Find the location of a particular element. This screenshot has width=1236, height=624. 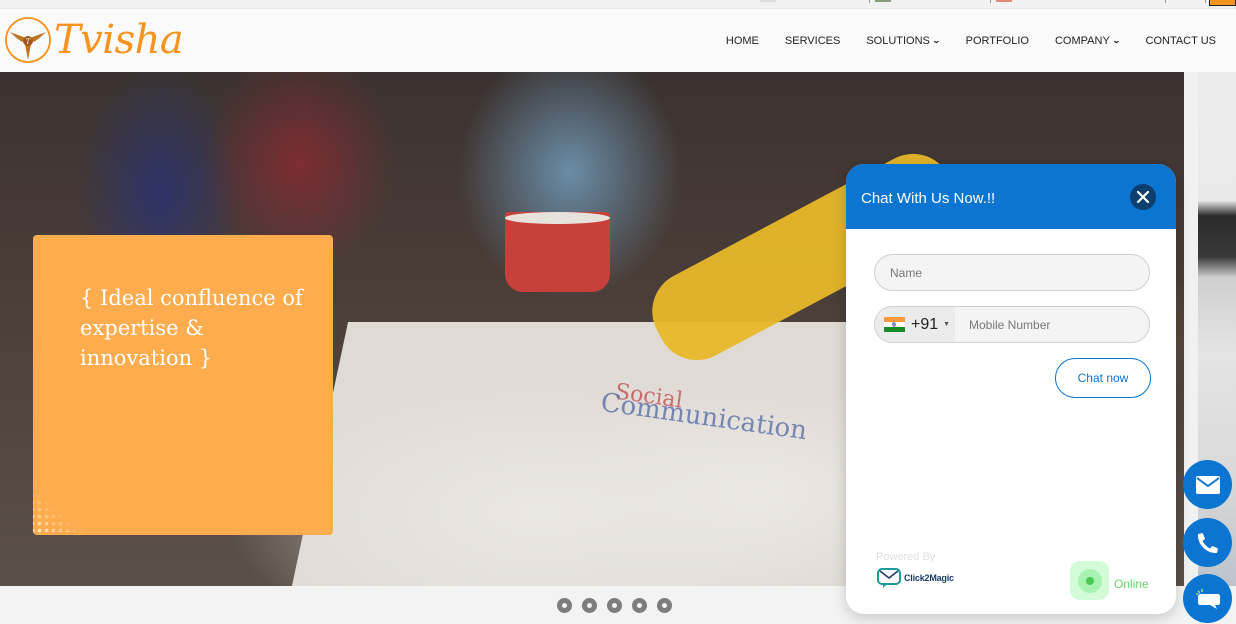

online-dot-icon is located at coordinates (1089, 580).